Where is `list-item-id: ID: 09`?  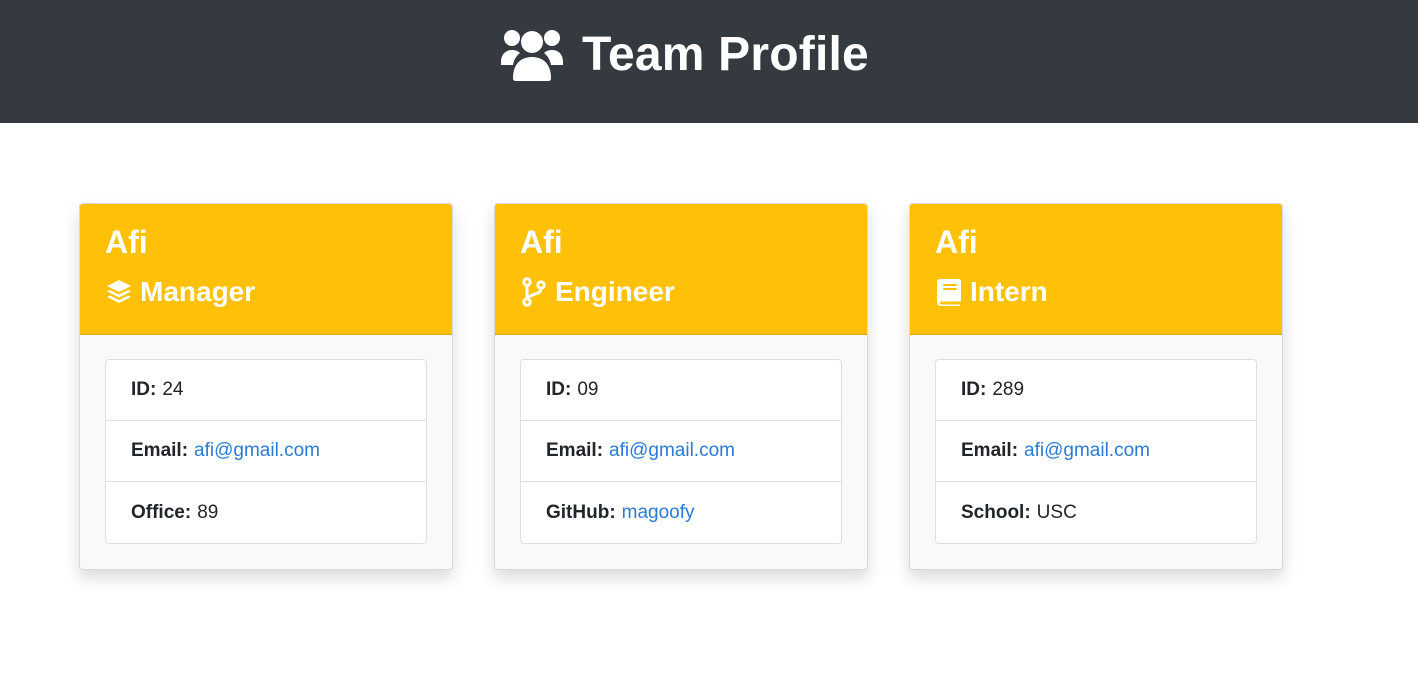 list-item-id: ID: 09 is located at coordinates (681, 390).